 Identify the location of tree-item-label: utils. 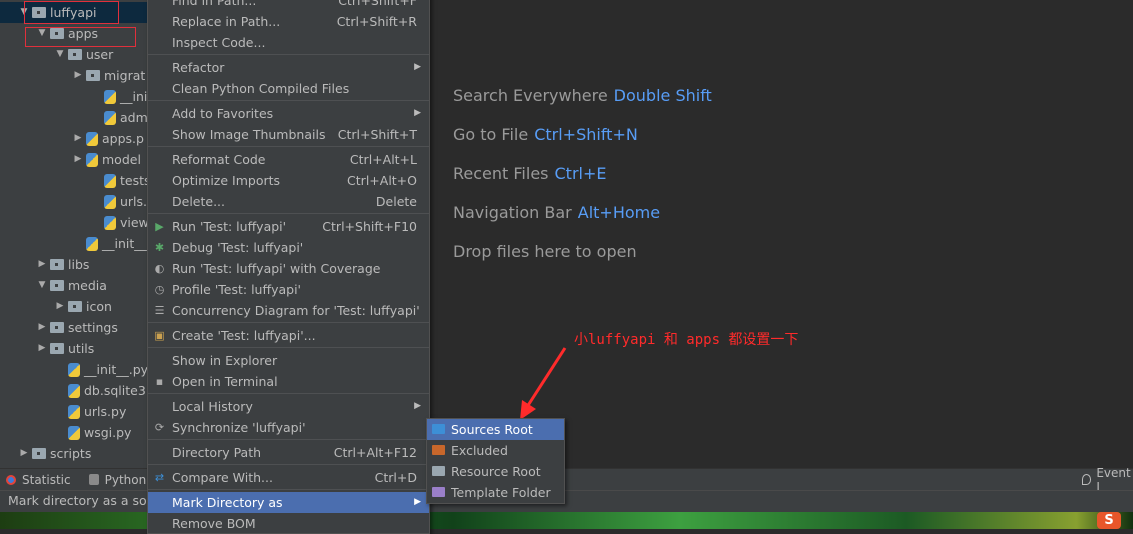
(81, 348).